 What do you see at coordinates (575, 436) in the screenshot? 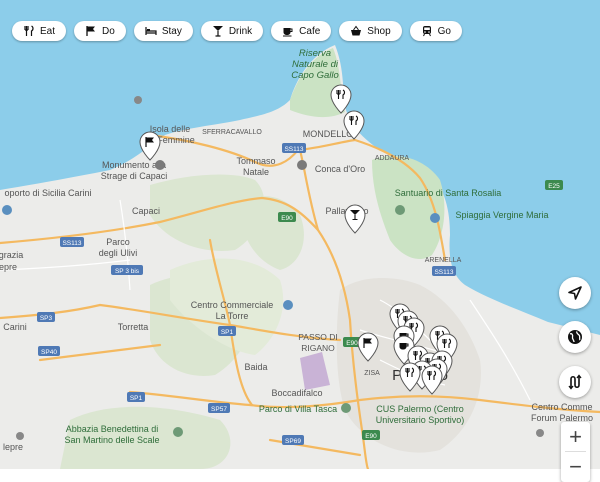
I see `zoom-in-button: +` at bounding box center [575, 436].